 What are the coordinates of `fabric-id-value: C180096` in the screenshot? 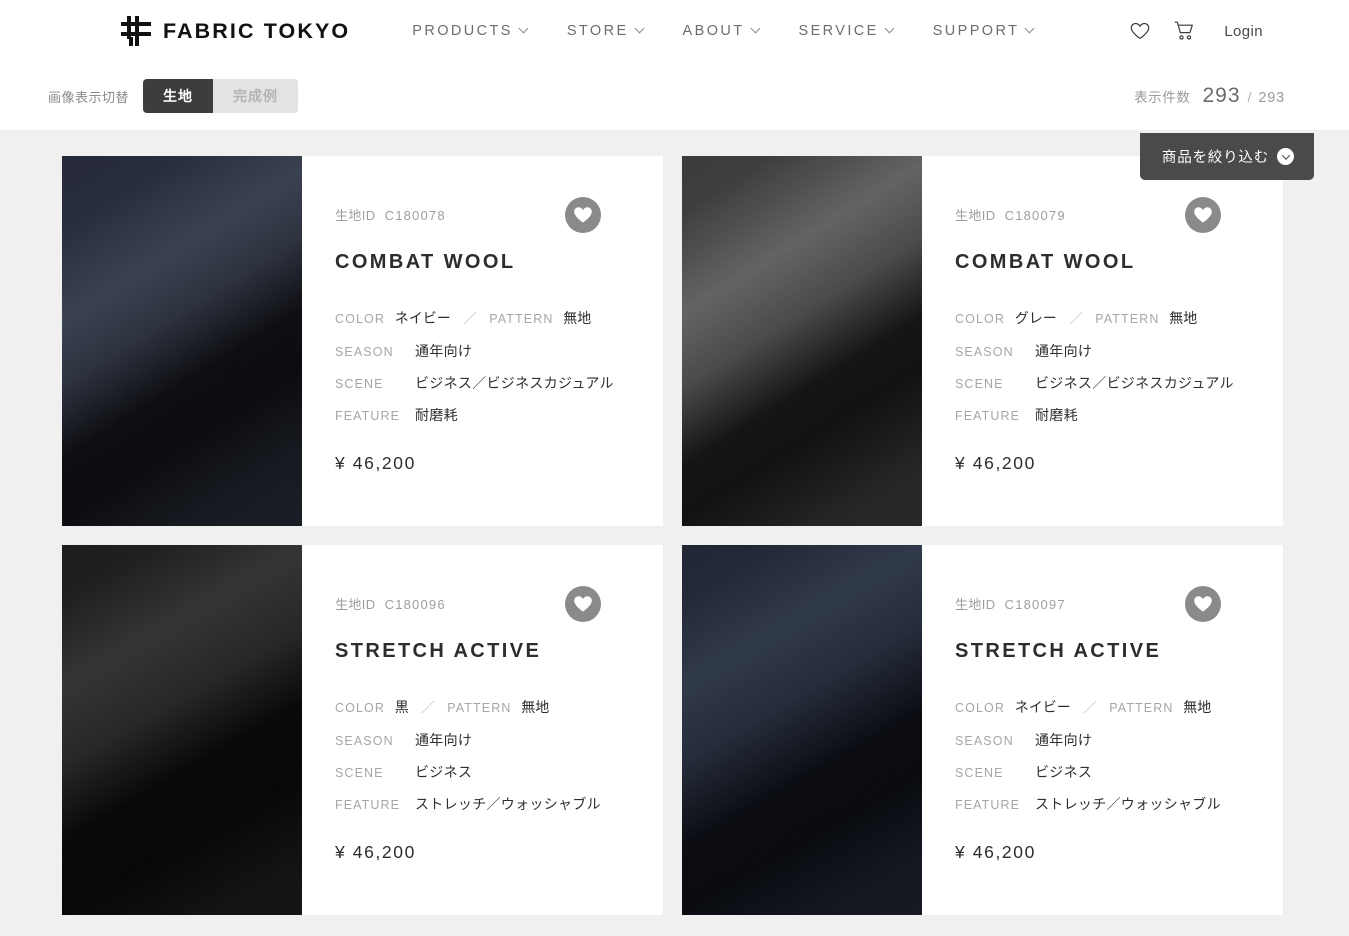 It's located at (415, 604).